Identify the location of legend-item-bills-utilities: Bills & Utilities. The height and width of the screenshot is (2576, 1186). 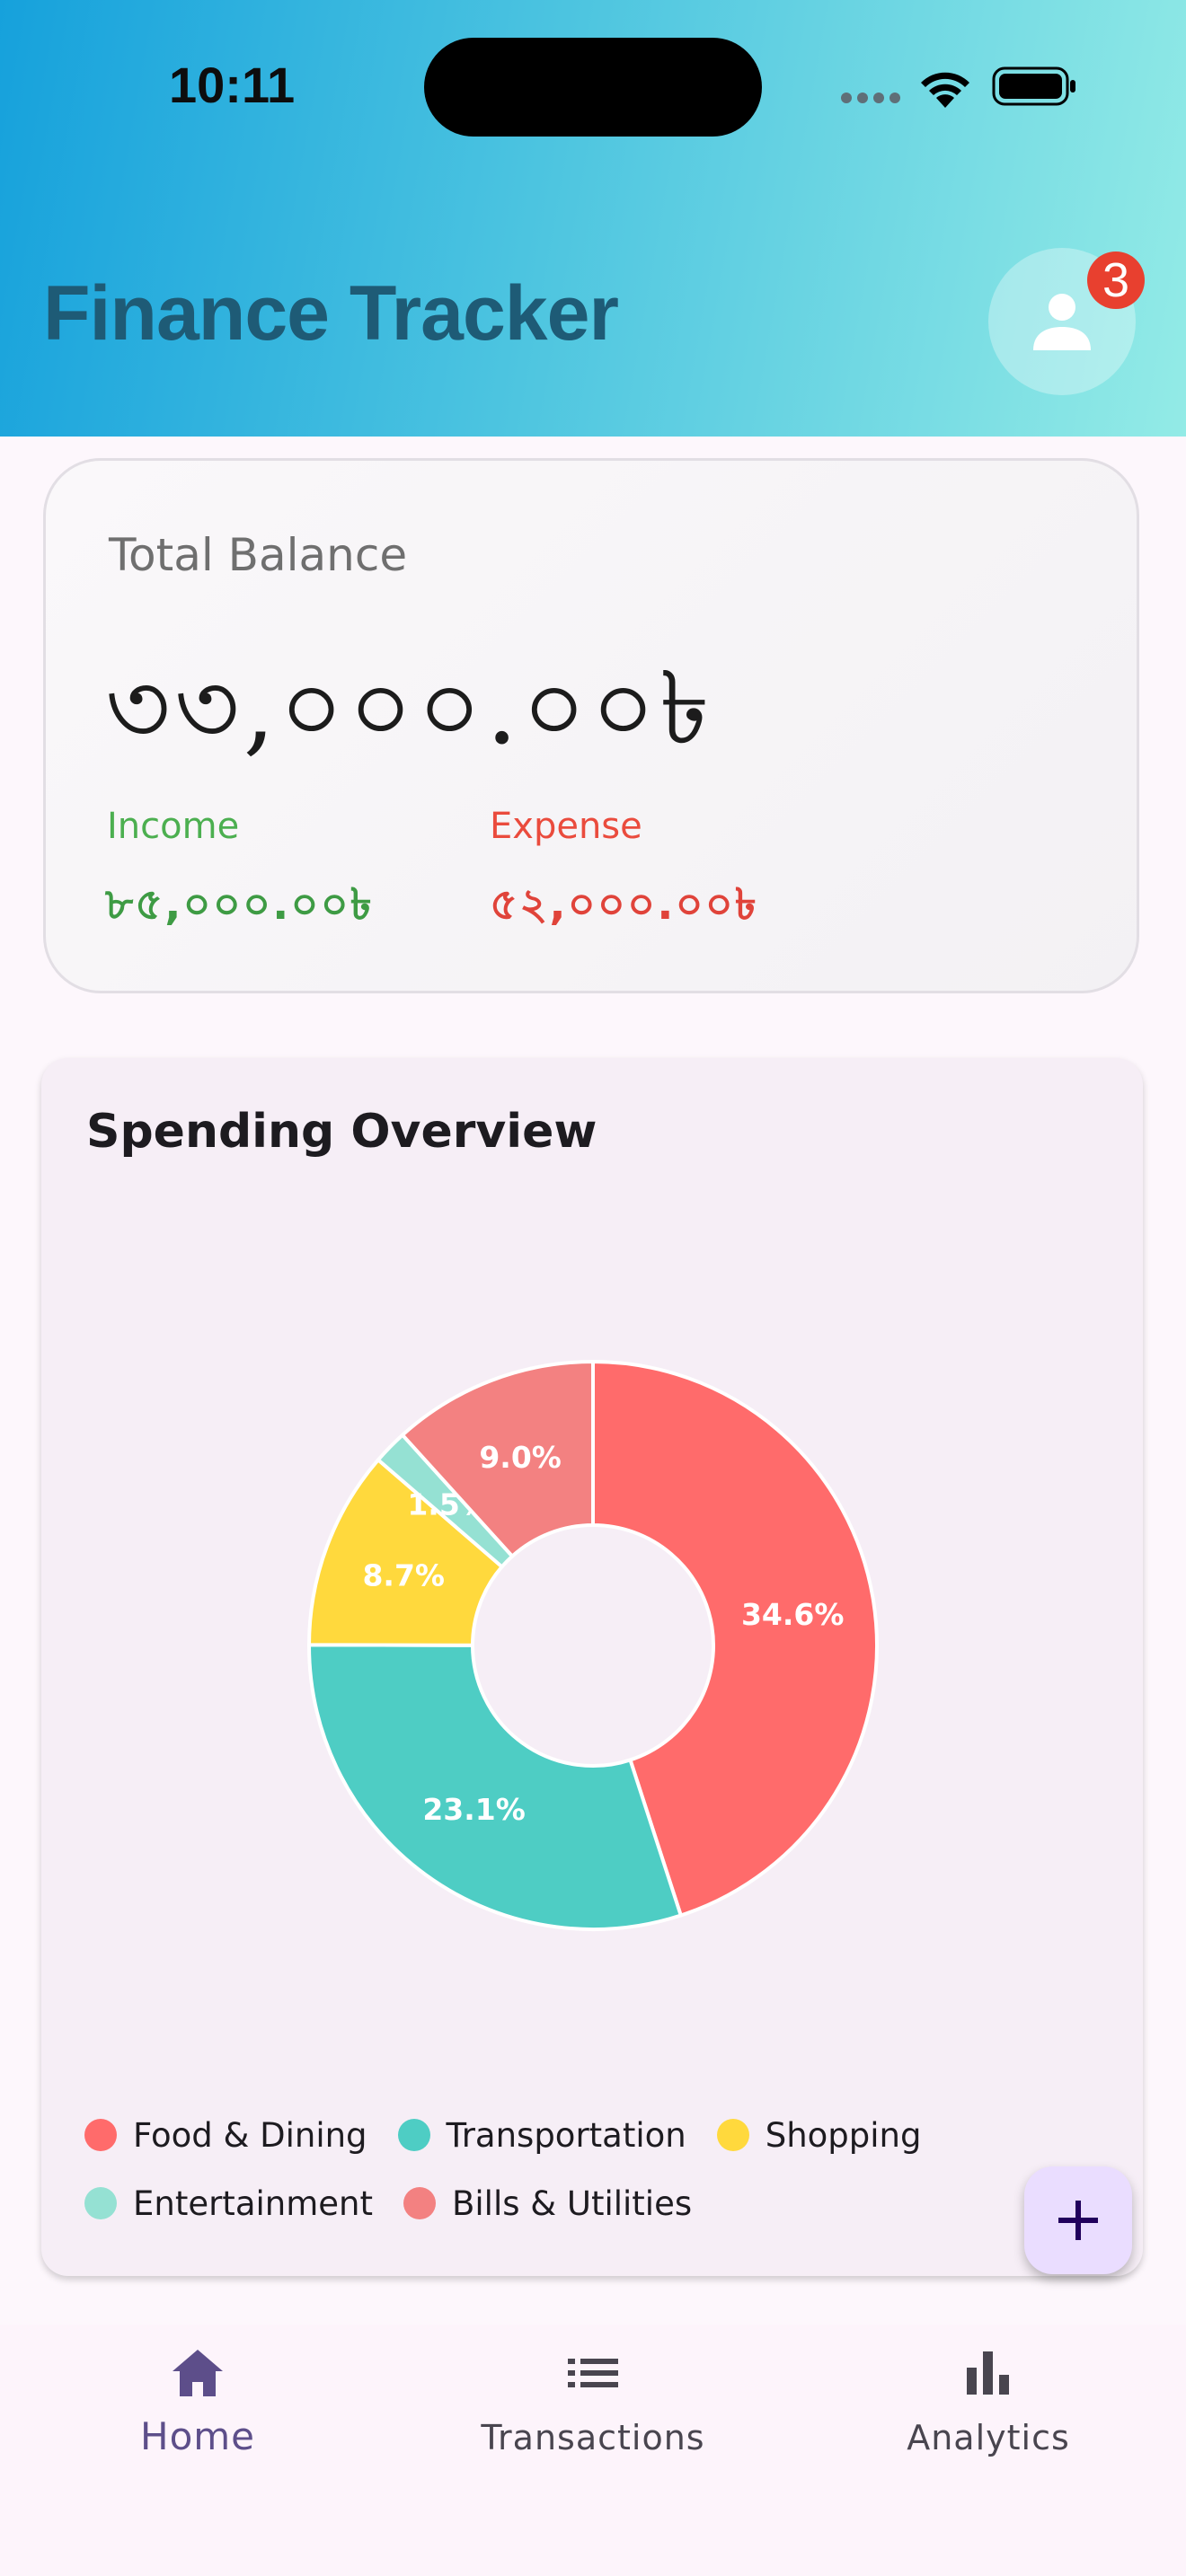
(547, 2204).